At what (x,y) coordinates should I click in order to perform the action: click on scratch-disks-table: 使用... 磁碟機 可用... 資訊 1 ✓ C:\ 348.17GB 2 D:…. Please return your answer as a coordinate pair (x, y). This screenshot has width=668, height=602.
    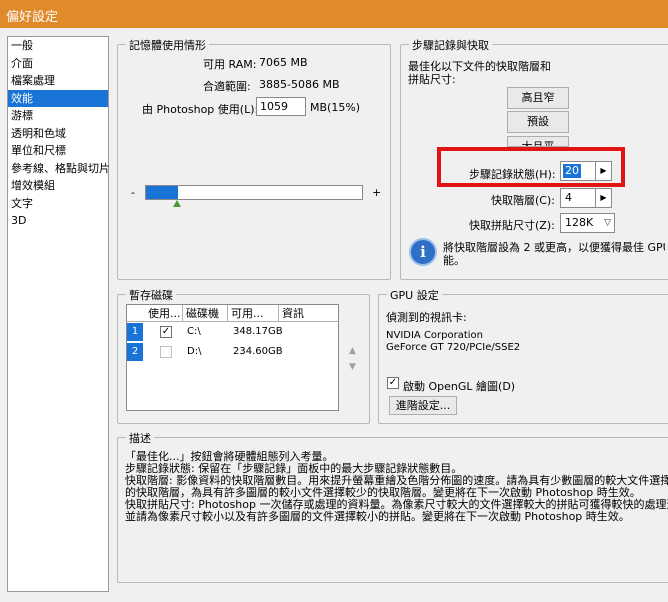
    Looking at the image, I should click on (232, 357).